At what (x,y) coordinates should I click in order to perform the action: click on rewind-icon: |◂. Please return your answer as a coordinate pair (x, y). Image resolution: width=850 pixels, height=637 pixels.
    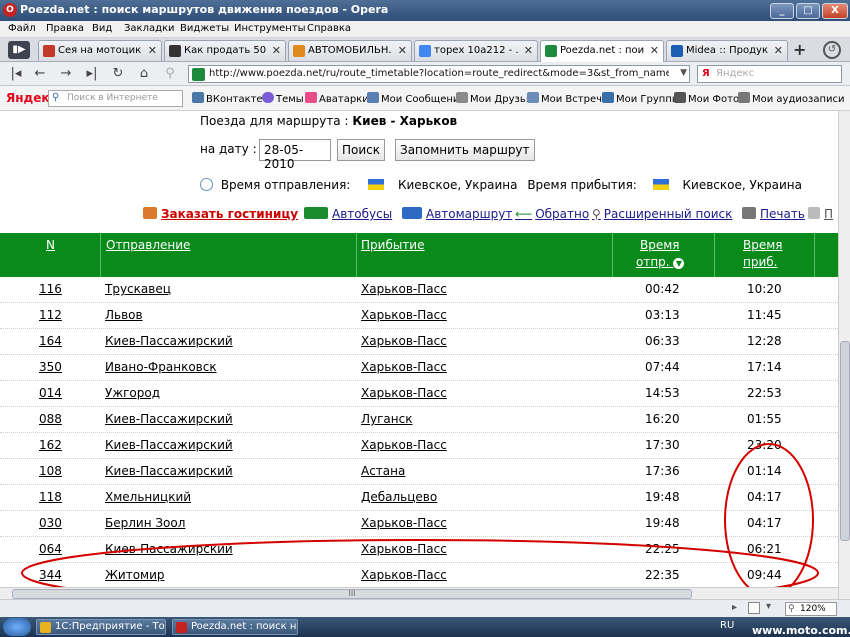
    Looking at the image, I should click on (16, 74).